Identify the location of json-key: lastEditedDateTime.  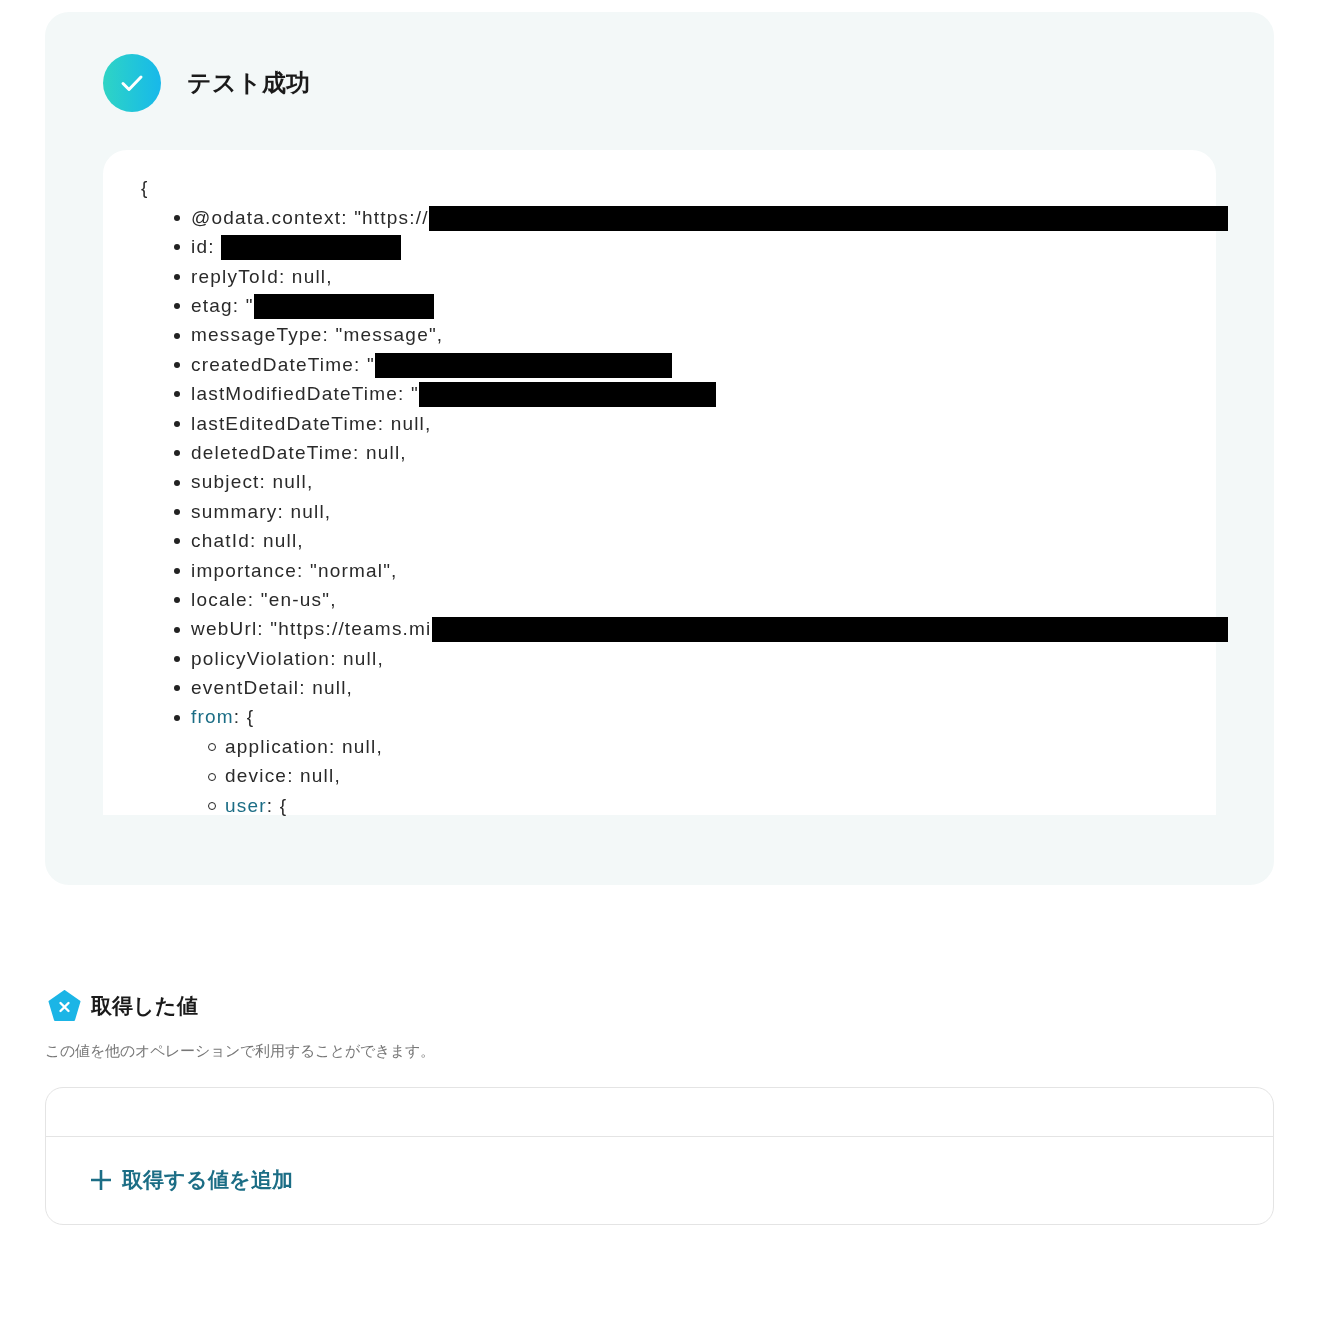
(284, 424).